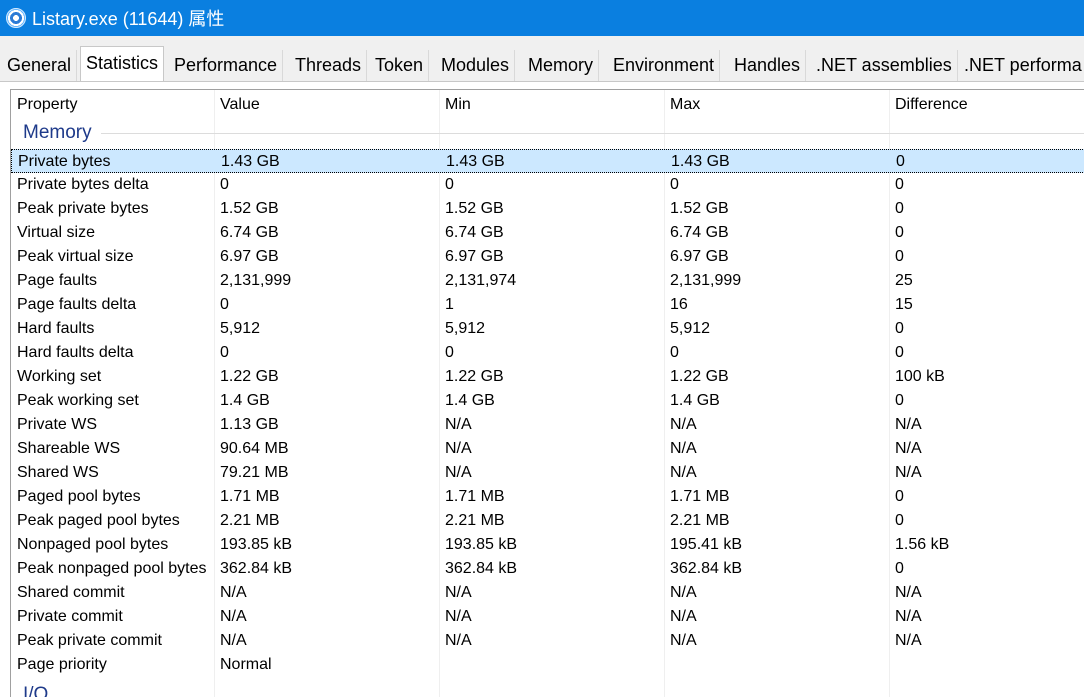 Image resolution: width=1084 pixels, height=697 pixels. What do you see at coordinates (922, 544) in the screenshot?
I see `cell-difference: 1.56 kB` at bounding box center [922, 544].